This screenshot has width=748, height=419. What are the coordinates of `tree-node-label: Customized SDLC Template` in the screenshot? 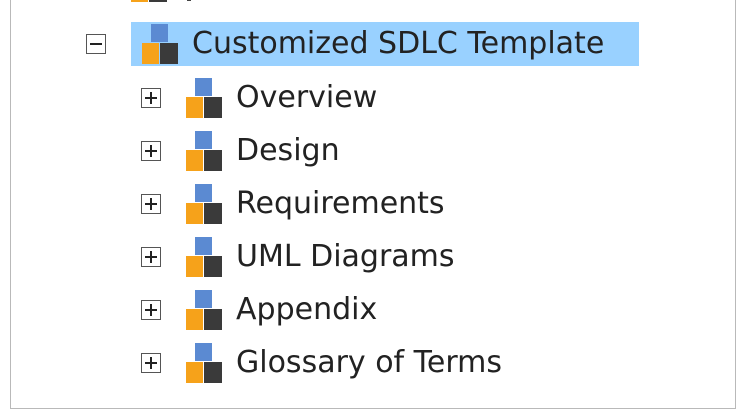 It's located at (398, 43).